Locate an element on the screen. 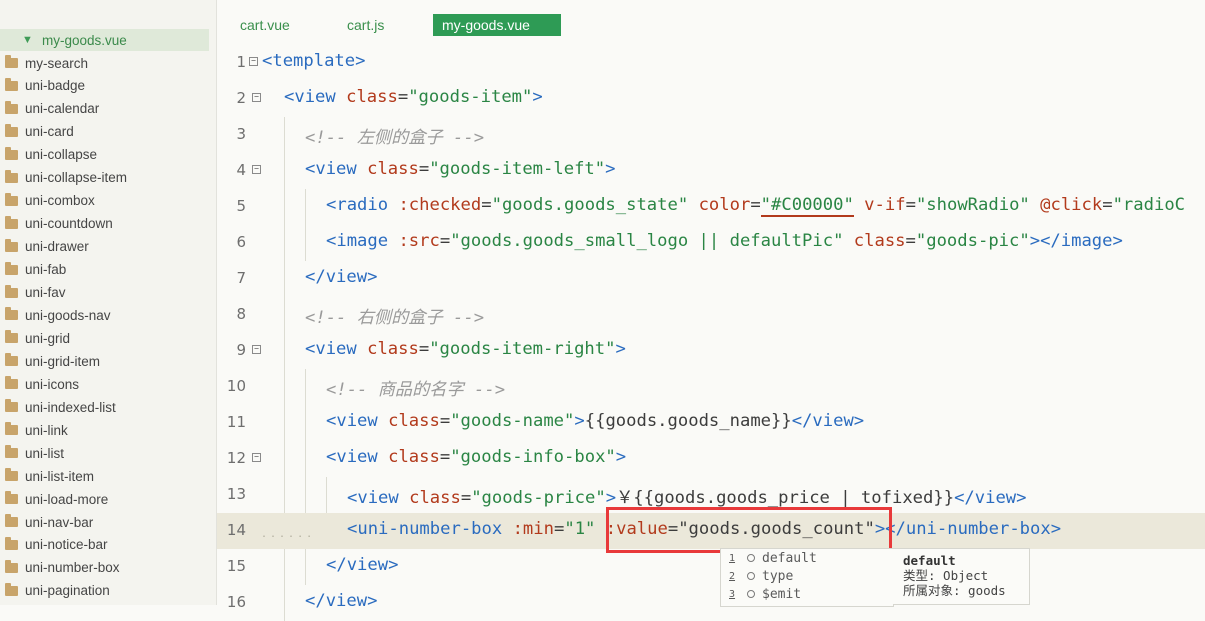  tree-item-uni-goods-nav: uni-goods-nav is located at coordinates (104, 315).